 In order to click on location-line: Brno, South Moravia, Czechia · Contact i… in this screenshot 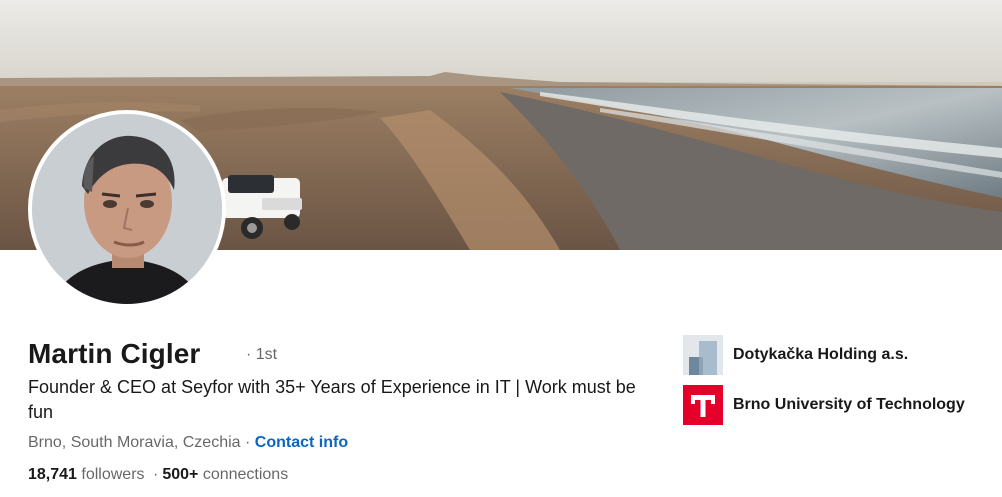, I will do `click(188, 443)`.